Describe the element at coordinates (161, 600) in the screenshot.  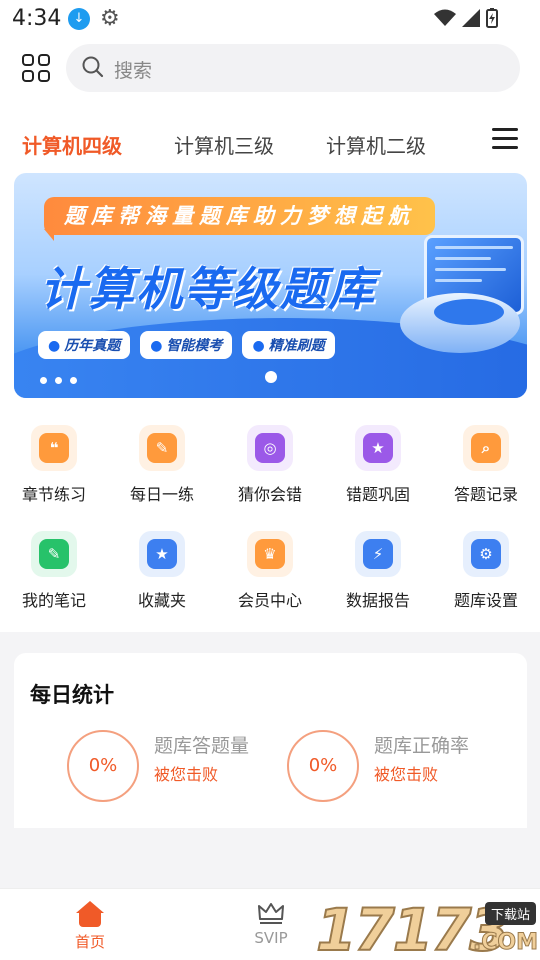
I see `feature-label: 收藏夹` at that location.